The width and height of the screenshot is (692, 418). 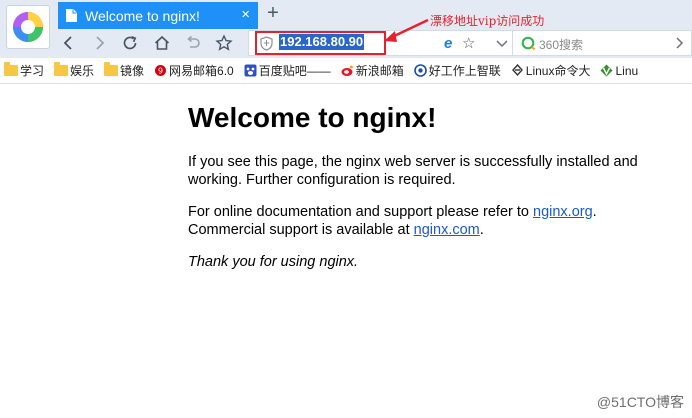 What do you see at coordinates (464, 71) in the screenshot?
I see `bookmark-label: 好工作上智联` at bounding box center [464, 71].